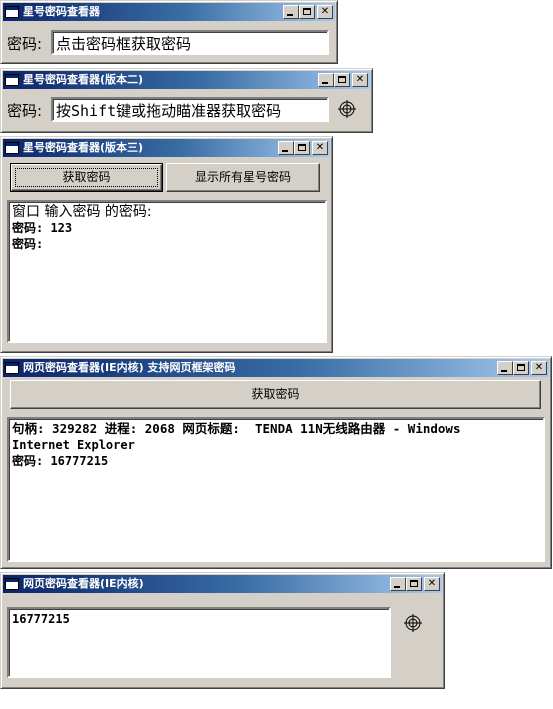 Image resolution: width=553 pixels, height=709 pixels. What do you see at coordinates (222, 584) in the screenshot?
I see `title-bar: 网页密码查看器(IE内核) ✕` at bounding box center [222, 584].